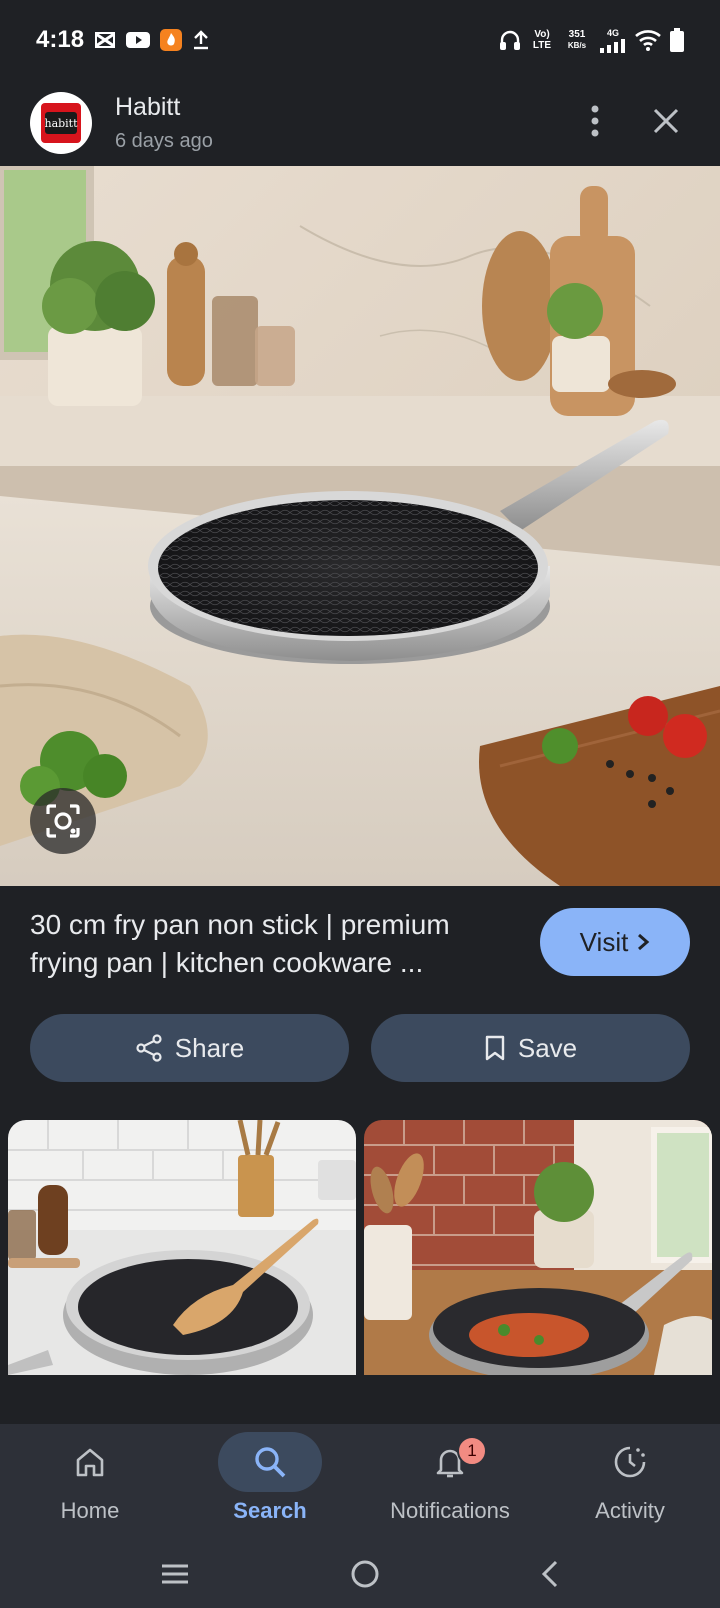  Describe the element at coordinates (630, 1484) in the screenshot. I see `nav-activity: Activity` at that location.